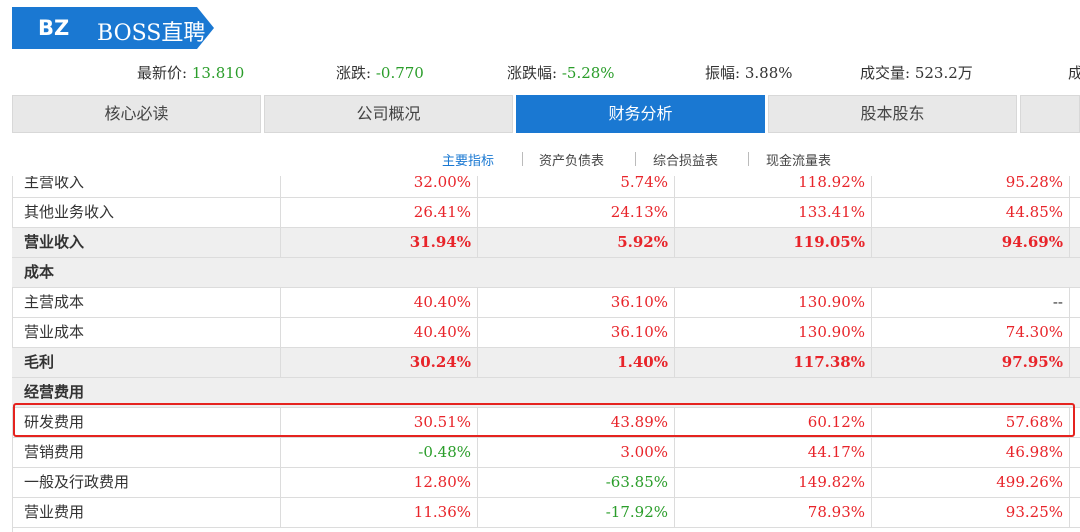 This screenshot has width=1080, height=532. I want to click on table-row: 营业费用 11.36% -17.92% 78.93% 93.25%, so click(546, 513).